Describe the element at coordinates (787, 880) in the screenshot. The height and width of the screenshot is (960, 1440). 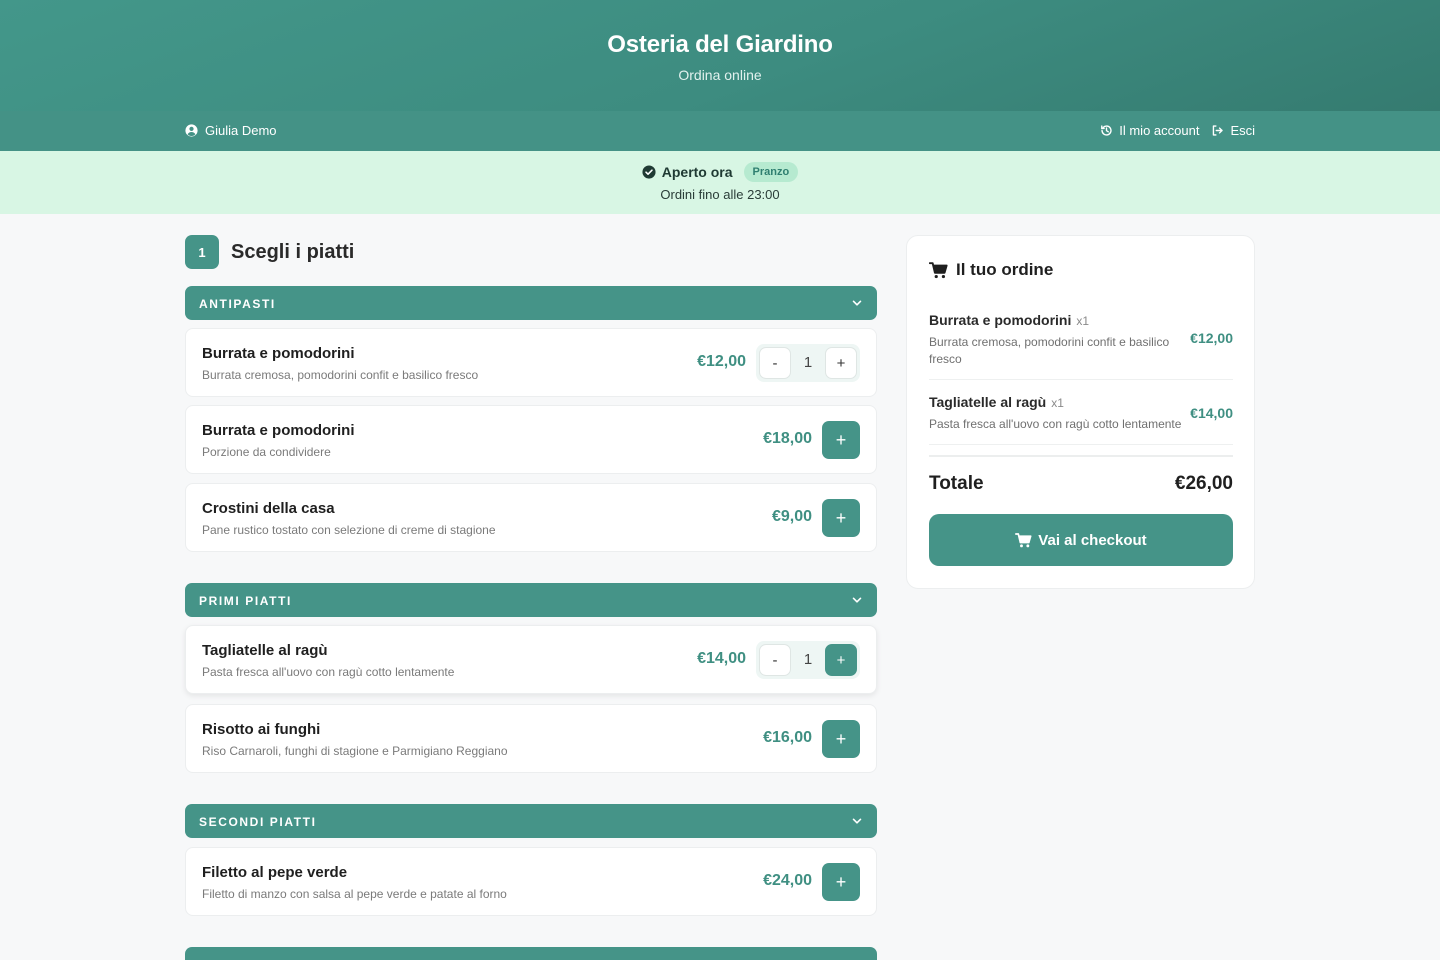
I see `menu-item-price: €24,00` at that location.